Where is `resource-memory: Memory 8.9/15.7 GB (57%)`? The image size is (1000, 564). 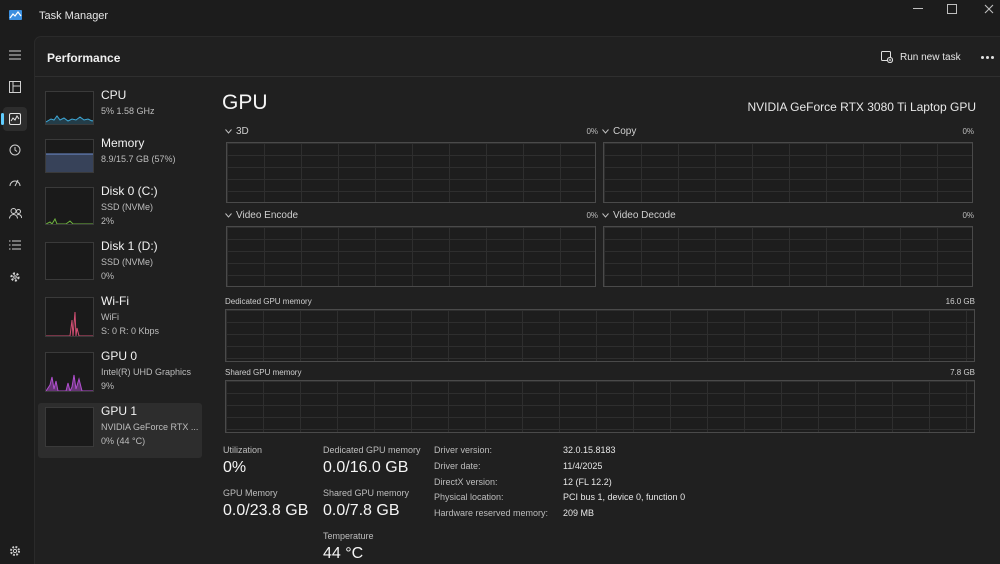
resource-memory: Memory 8.9/15.7 GB (57%) is located at coordinates (120, 162).